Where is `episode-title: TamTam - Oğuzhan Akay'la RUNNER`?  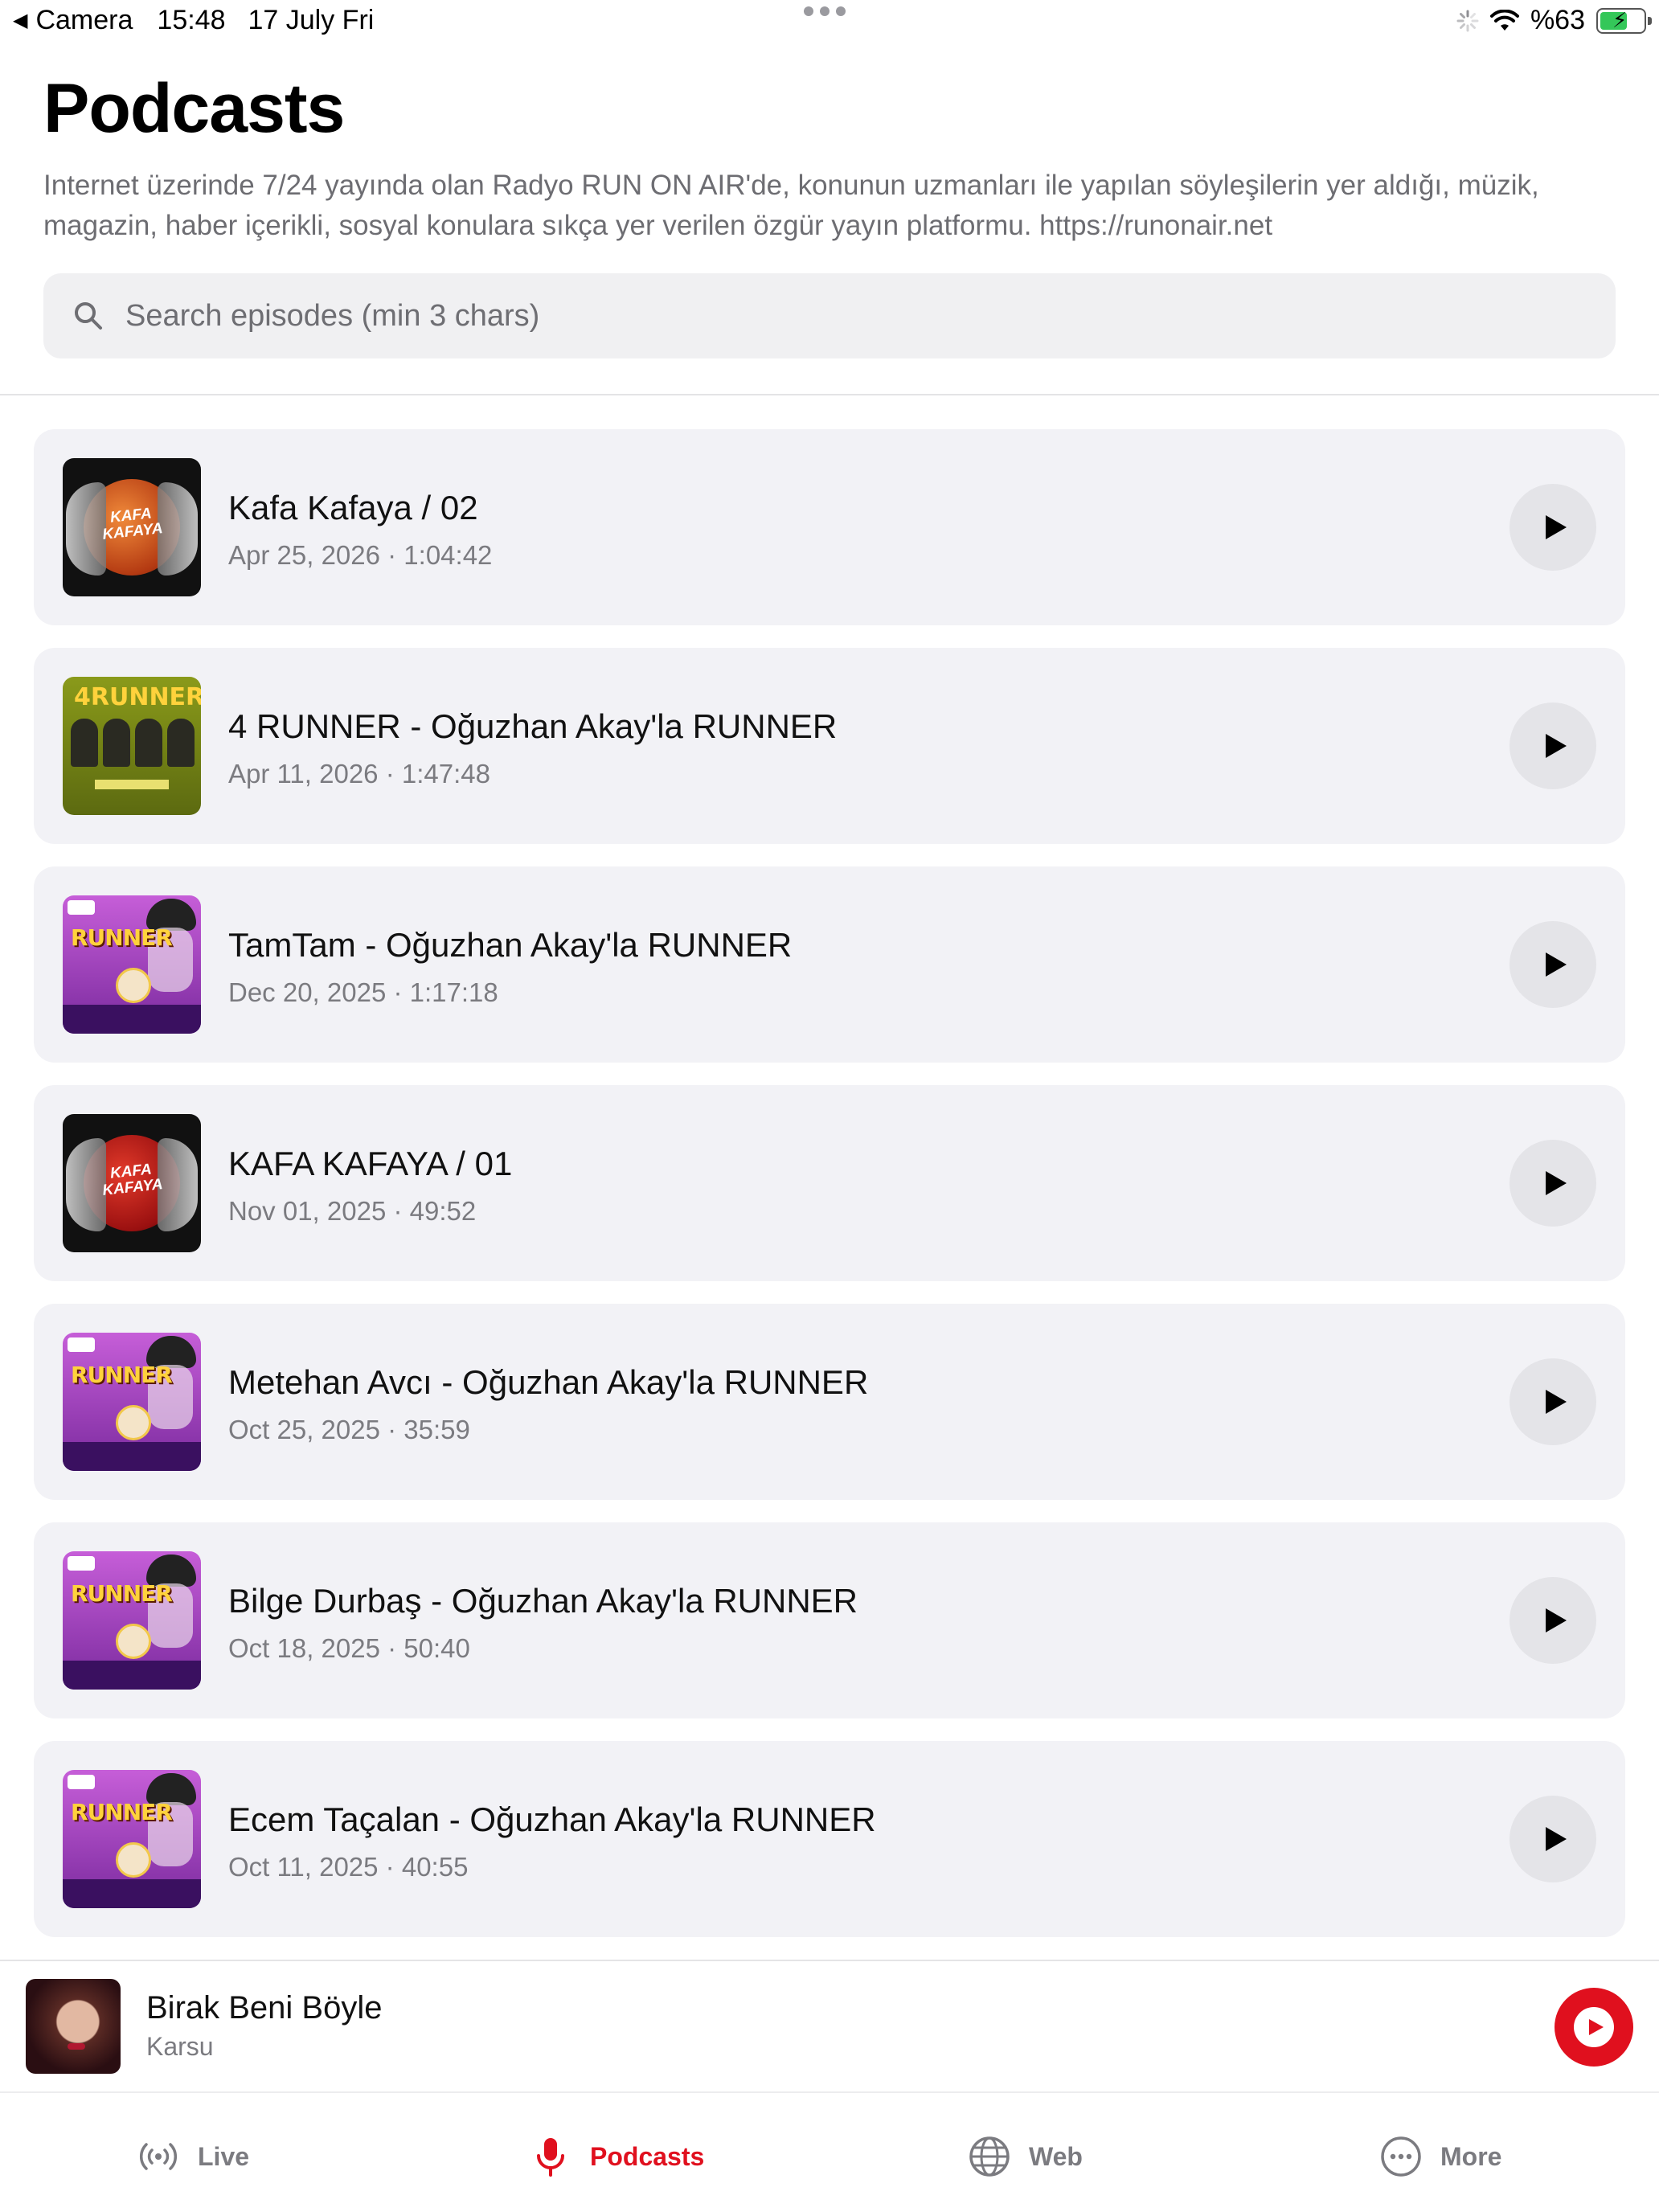
episode-title: TamTam - Oğuzhan Akay'la RUNNER is located at coordinates (510, 945).